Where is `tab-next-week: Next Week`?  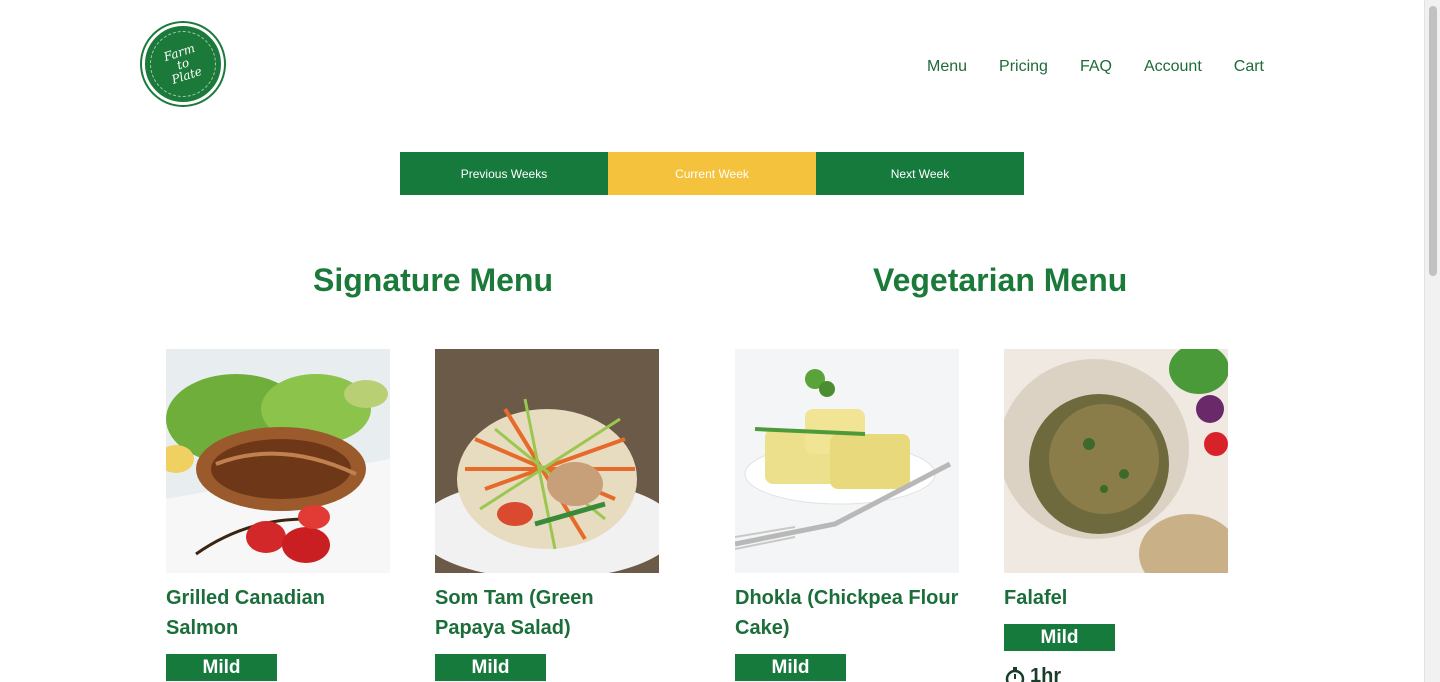
tab-next-week: Next Week is located at coordinates (920, 173).